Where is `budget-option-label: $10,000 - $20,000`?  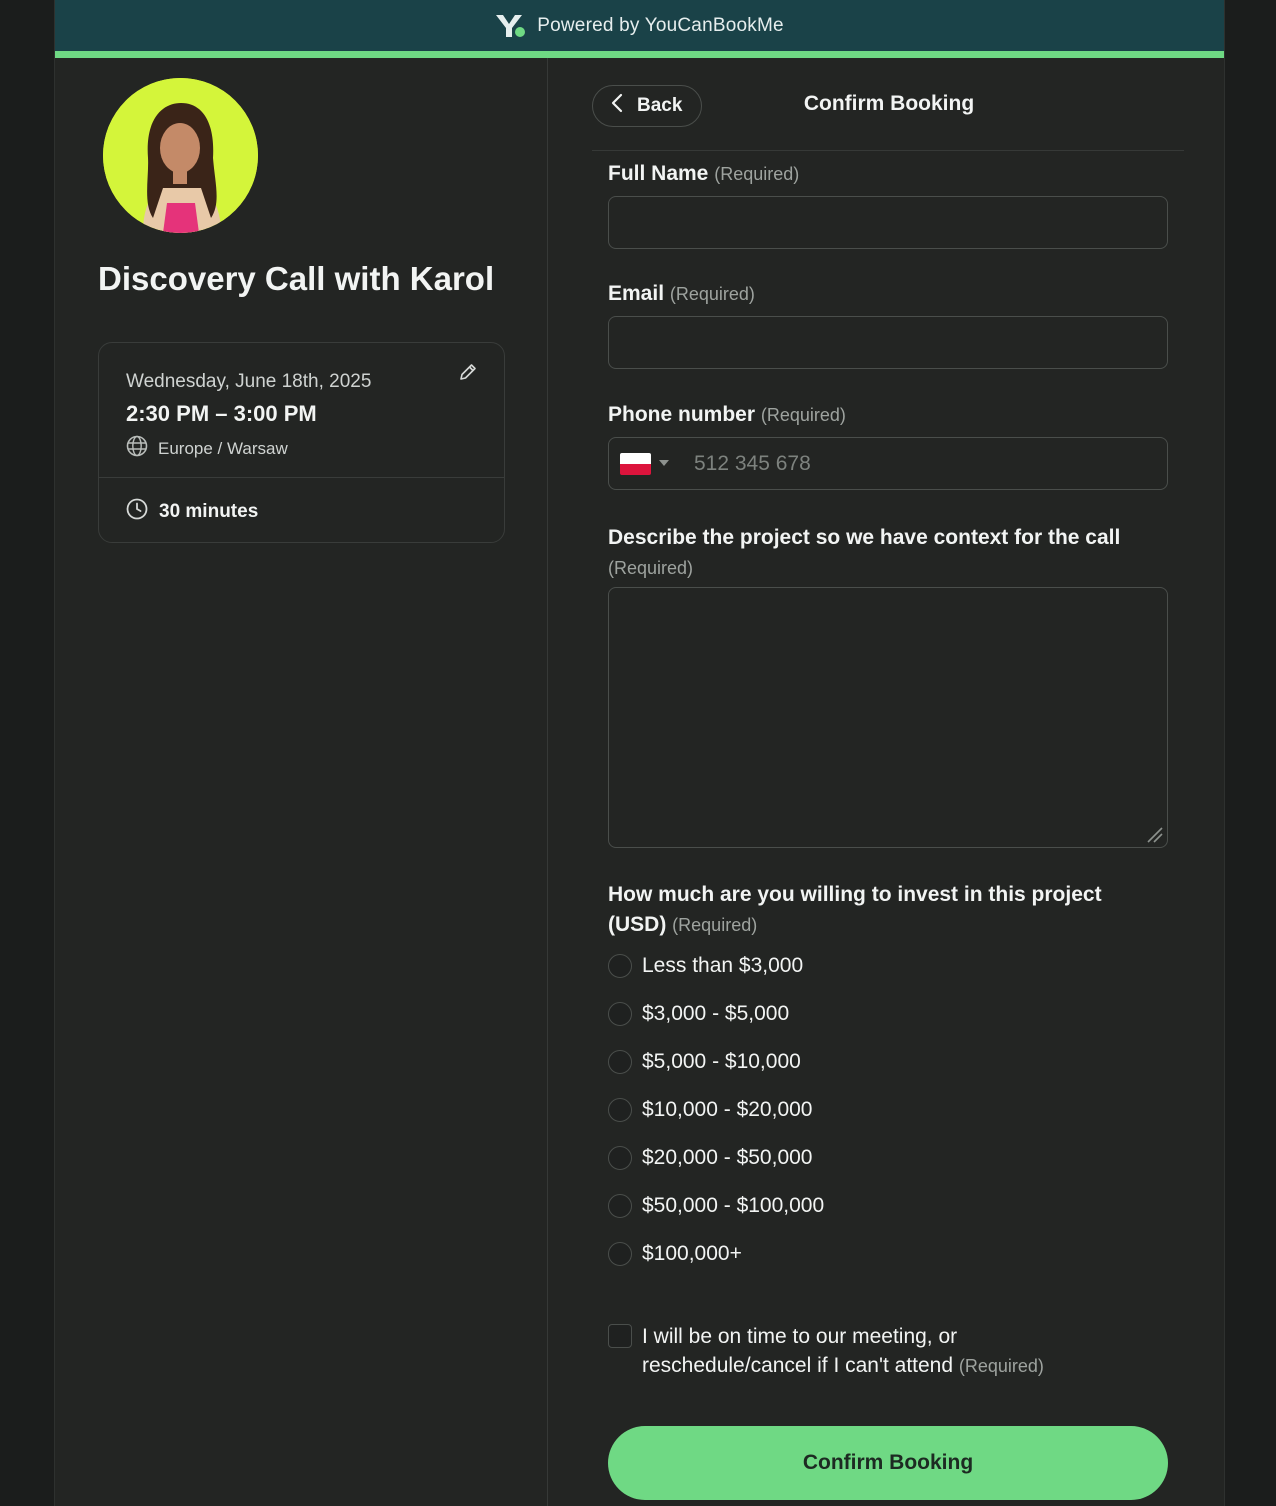 budget-option-label: $10,000 - $20,000 is located at coordinates (727, 1109).